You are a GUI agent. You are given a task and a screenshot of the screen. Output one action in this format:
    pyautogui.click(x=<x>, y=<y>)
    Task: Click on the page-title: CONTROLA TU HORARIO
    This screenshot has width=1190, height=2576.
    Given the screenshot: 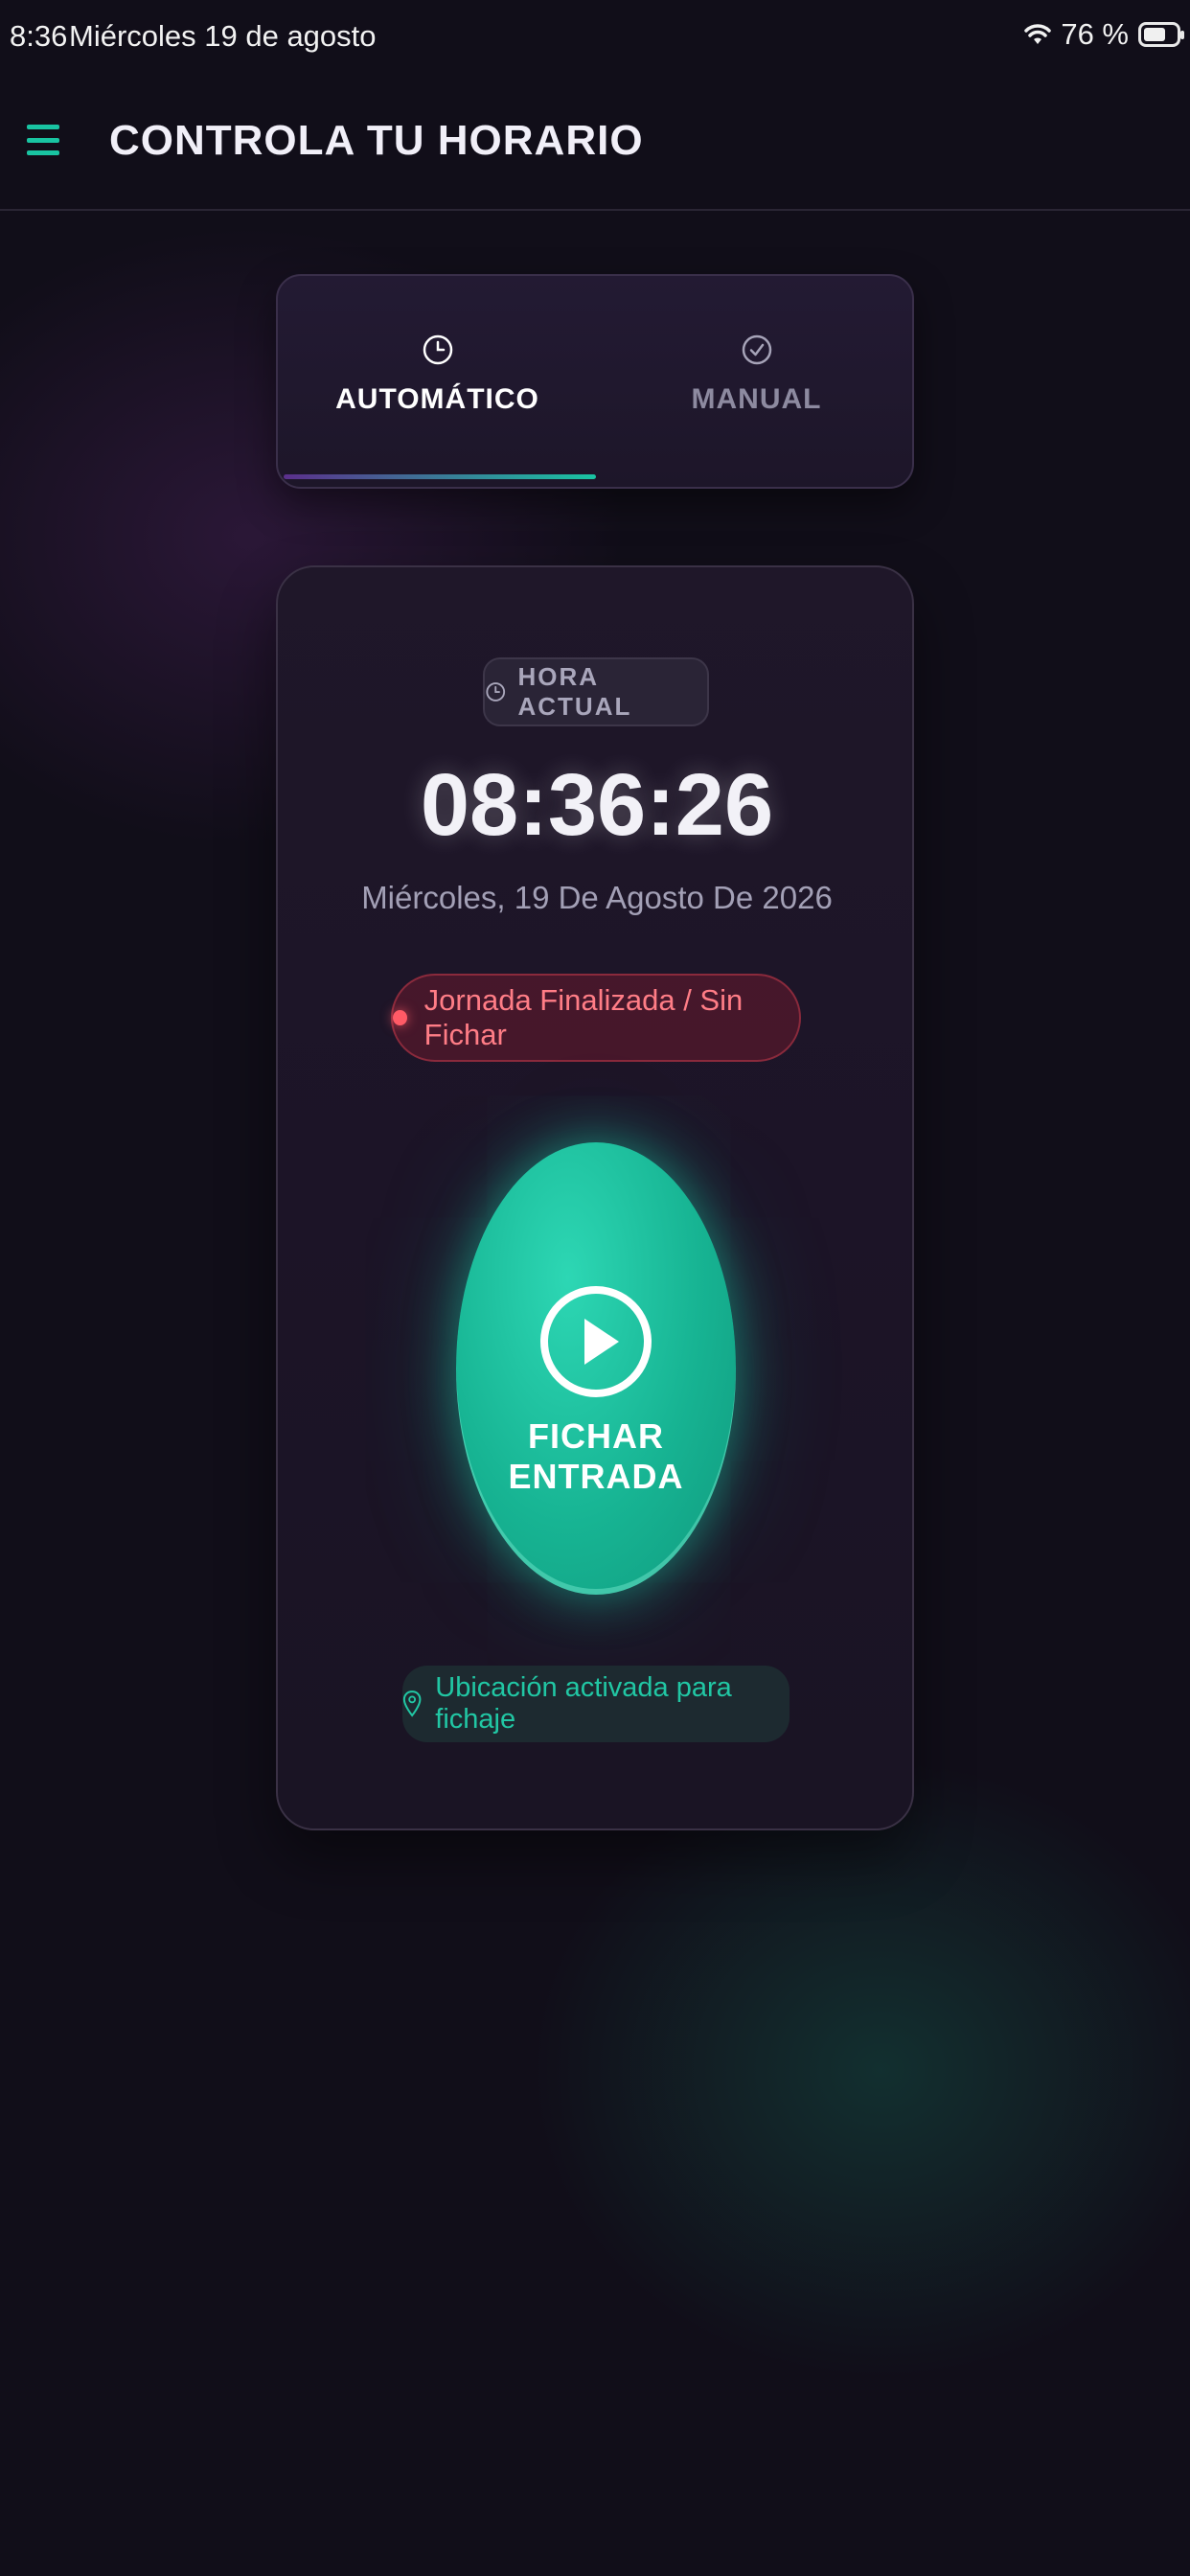 What is the action you would take?
    pyautogui.click(x=377, y=140)
    